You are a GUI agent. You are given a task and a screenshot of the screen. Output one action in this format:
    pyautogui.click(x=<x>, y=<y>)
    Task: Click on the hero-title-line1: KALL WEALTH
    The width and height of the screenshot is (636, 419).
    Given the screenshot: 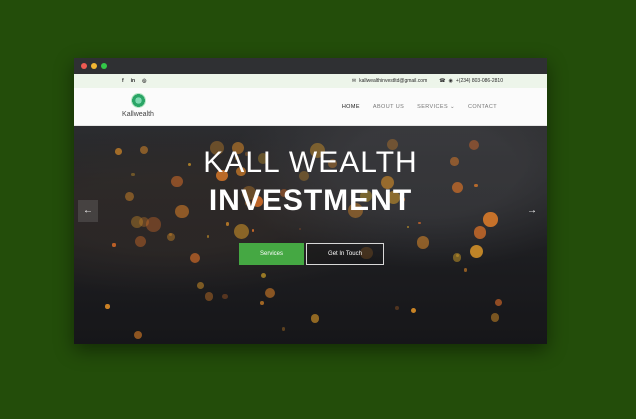 What is the action you would take?
    pyautogui.click(x=310, y=162)
    